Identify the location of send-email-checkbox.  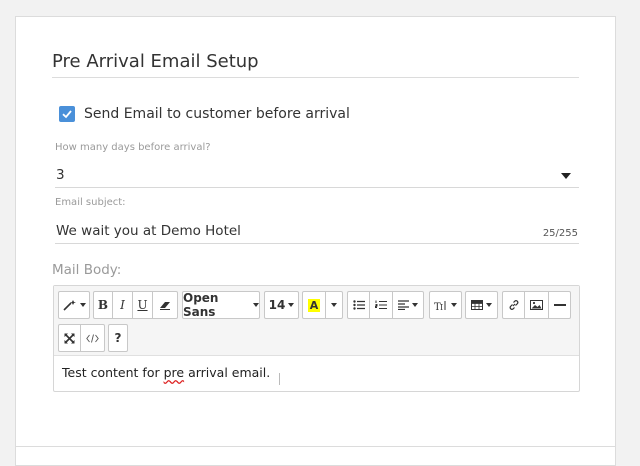
(67, 114).